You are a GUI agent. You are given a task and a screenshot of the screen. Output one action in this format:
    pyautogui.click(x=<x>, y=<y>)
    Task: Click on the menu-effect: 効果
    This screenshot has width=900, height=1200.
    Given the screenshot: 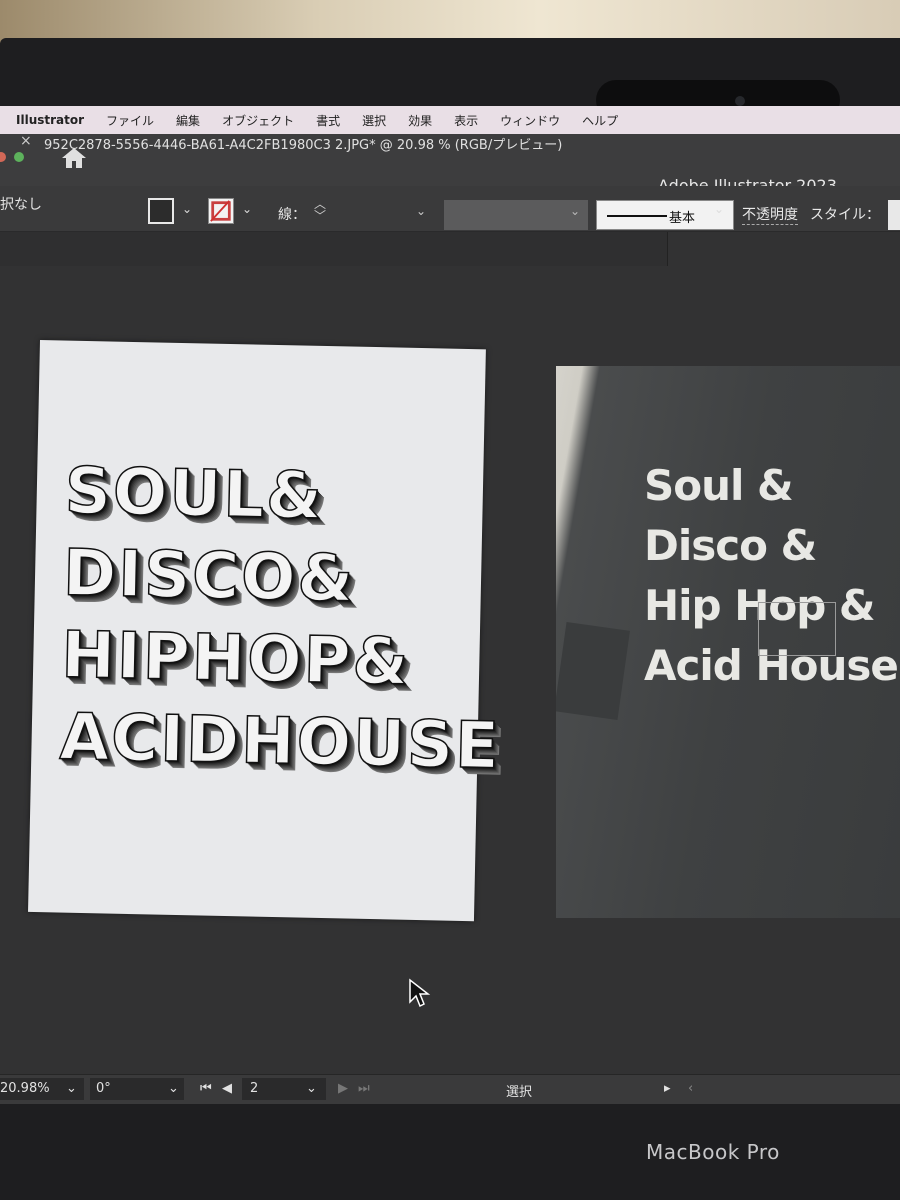 What is the action you would take?
    pyautogui.click(x=420, y=120)
    